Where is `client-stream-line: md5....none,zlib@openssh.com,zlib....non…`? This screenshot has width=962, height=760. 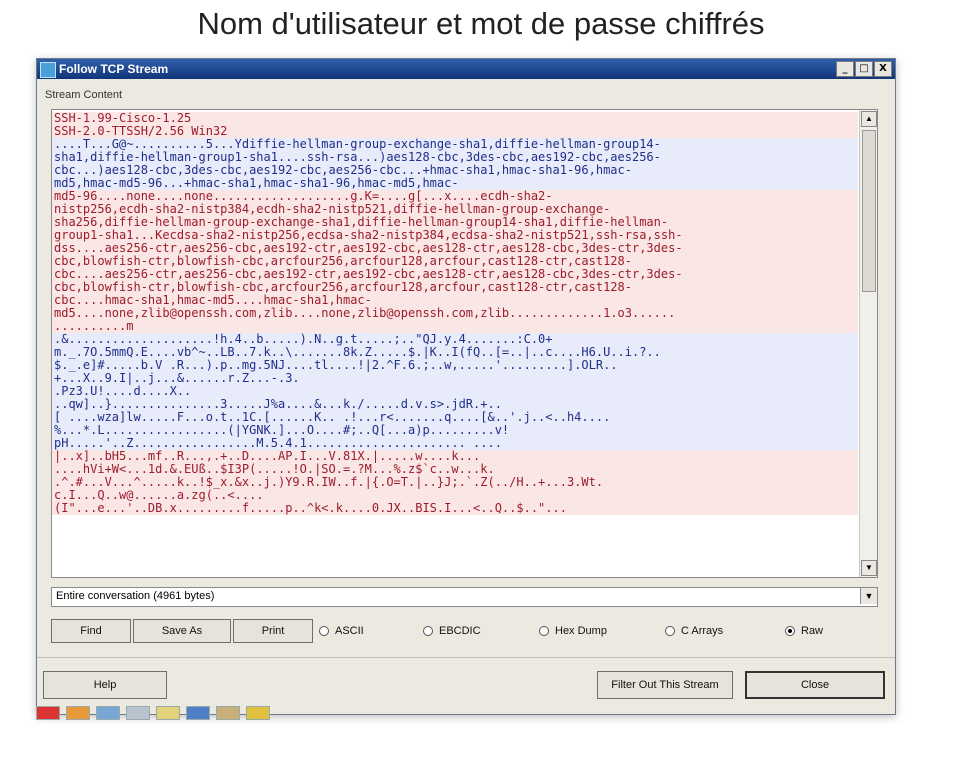 client-stream-line: md5....none,zlib@openssh.com,zlib....non… is located at coordinates (455, 313).